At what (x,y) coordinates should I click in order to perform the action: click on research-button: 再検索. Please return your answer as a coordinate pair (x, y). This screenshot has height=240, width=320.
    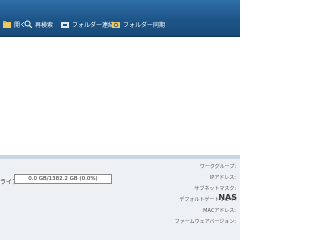
    Looking at the image, I should click on (38, 24).